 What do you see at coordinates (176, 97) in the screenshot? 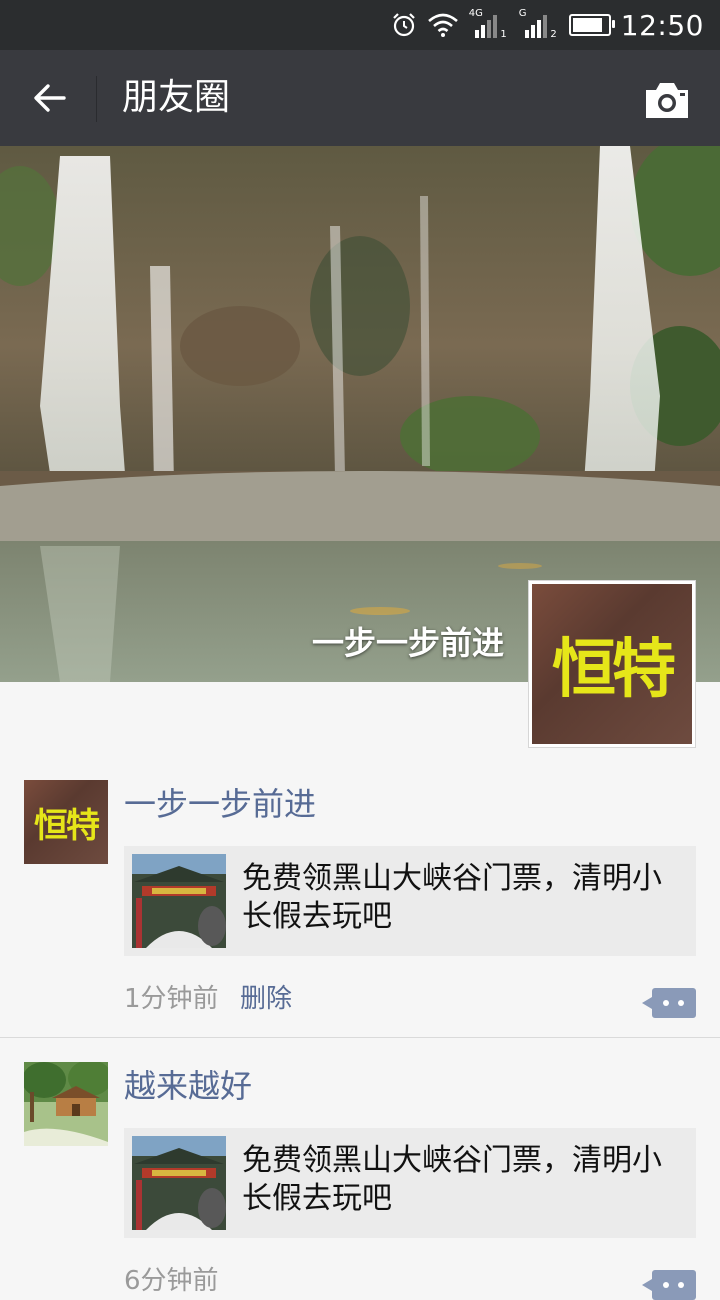
I see `page-title: 朋友圈` at bounding box center [176, 97].